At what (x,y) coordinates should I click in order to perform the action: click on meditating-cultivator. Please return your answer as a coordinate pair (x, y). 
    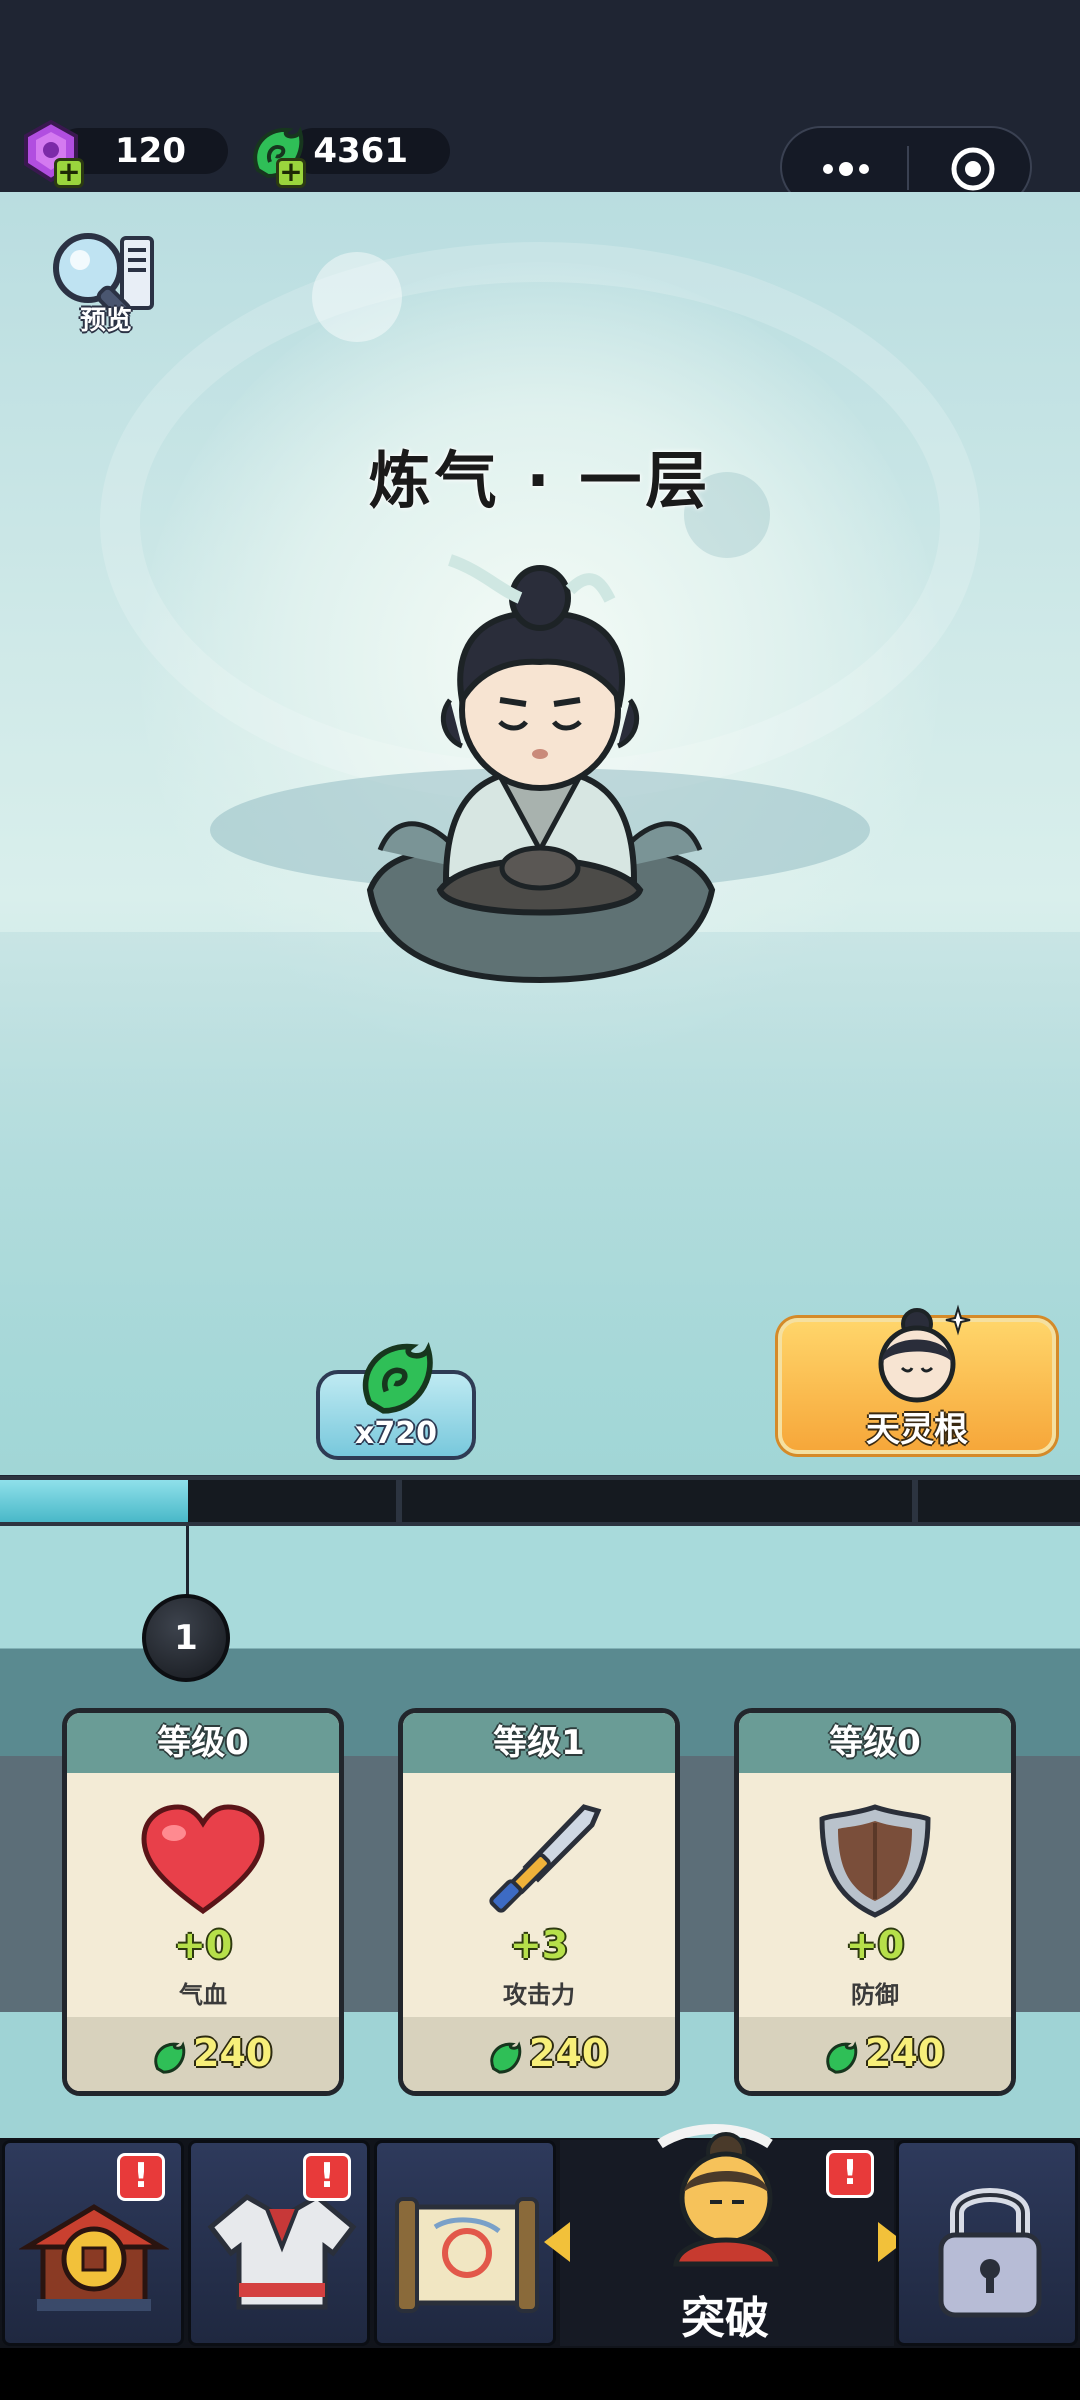
    Looking at the image, I should click on (541, 769).